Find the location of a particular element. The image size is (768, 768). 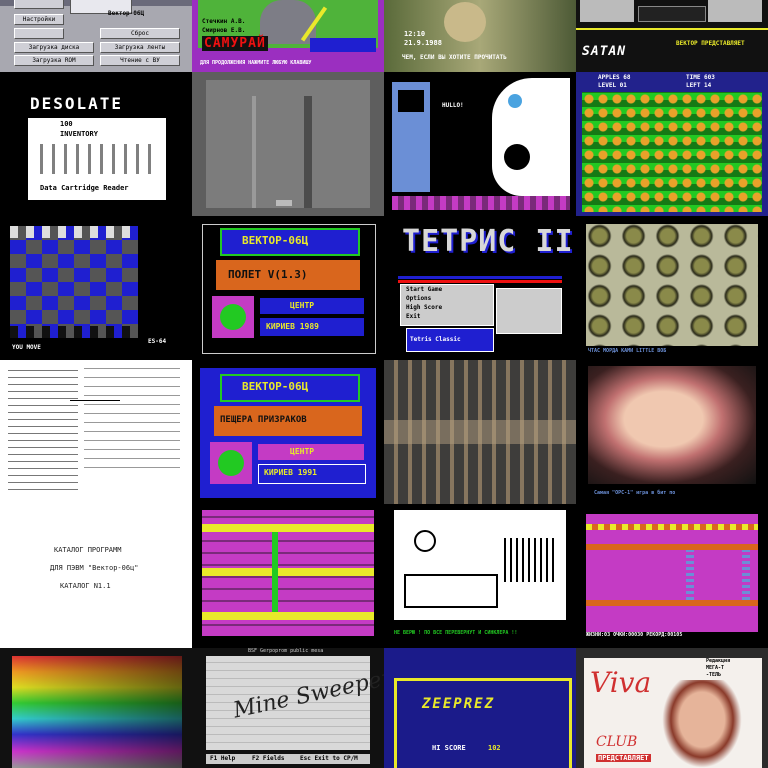

load-tape-button: Загрузка ленты is located at coordinates (140, 47).